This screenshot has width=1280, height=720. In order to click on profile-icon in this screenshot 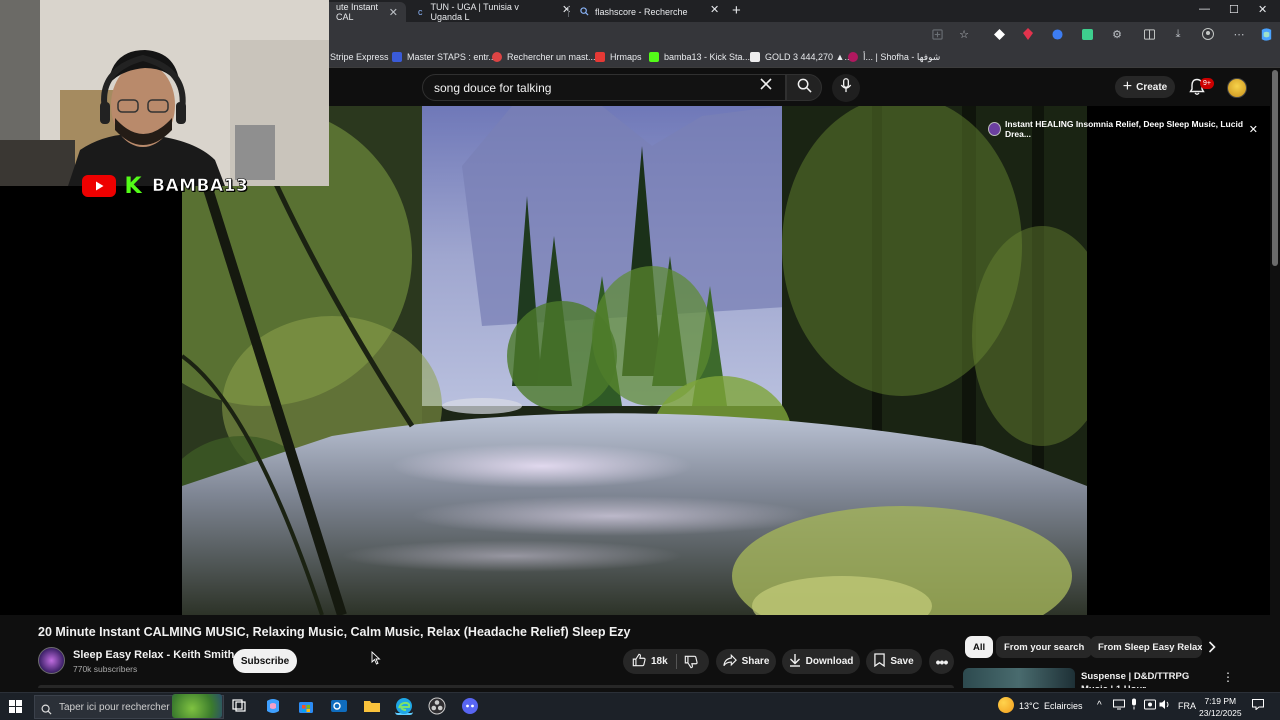, I will do `click(1208, 34)`.